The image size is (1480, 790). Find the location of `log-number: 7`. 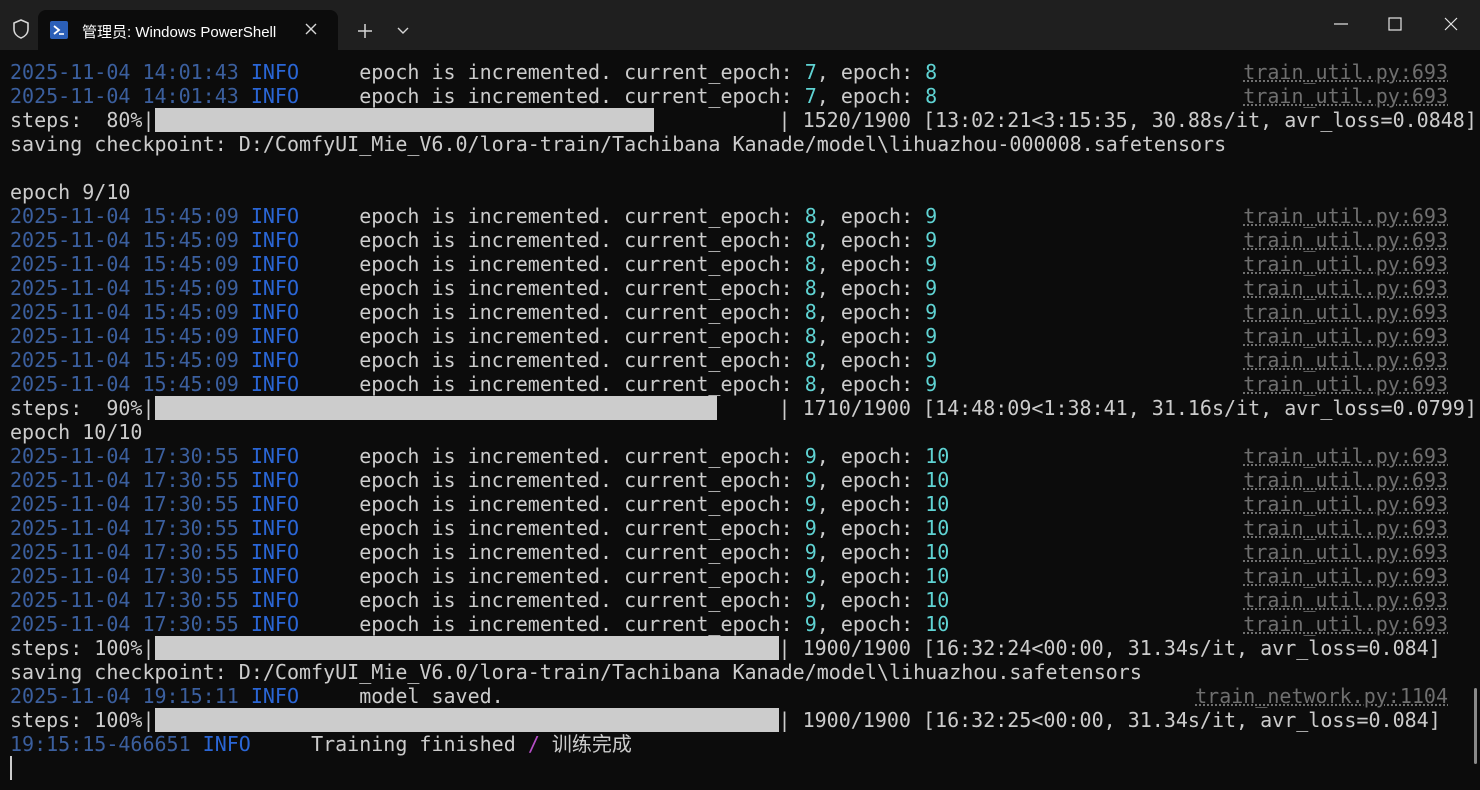

log-number: 7 is located at coordinates (810, 96).